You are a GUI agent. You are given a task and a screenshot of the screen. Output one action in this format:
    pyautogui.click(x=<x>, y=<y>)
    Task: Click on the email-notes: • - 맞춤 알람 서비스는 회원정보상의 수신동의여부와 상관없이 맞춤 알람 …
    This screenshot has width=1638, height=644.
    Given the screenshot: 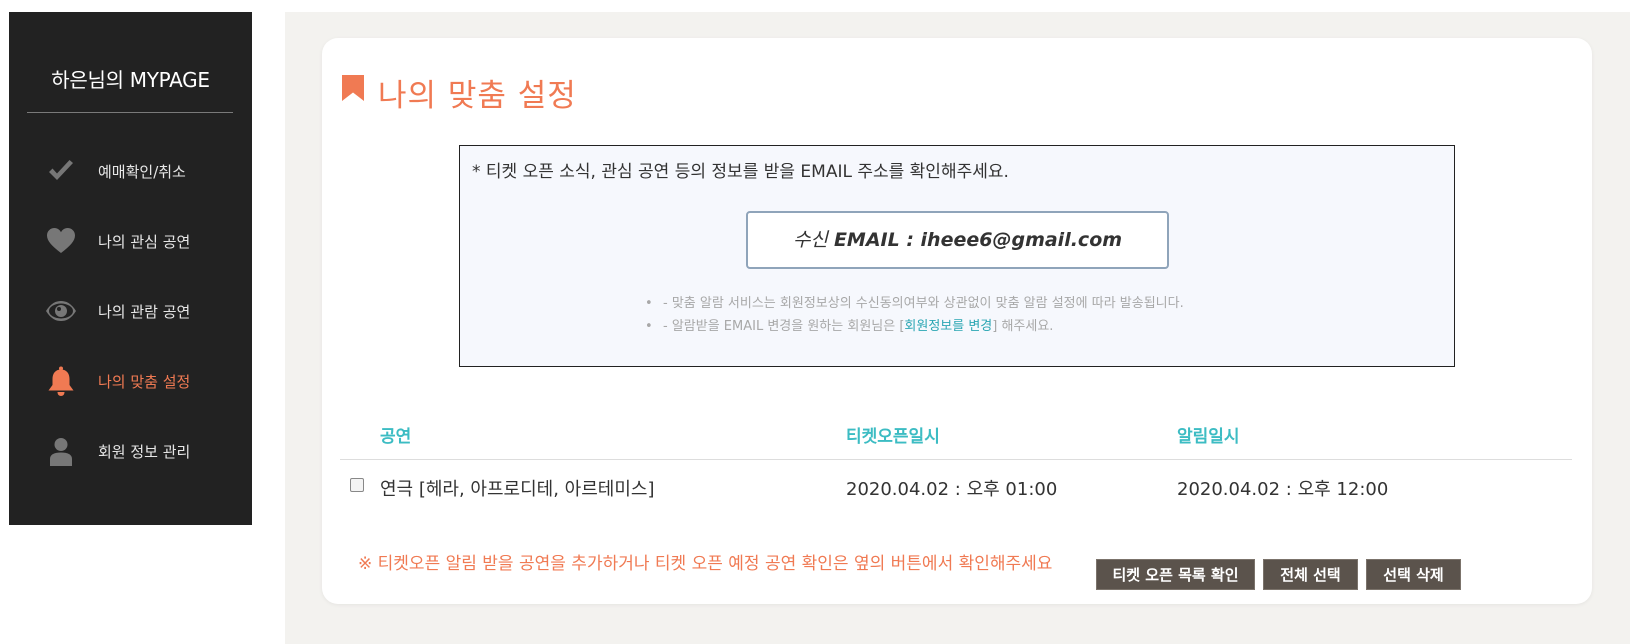 What is the action you would take?
    pyautogui.click(x=914, y=315)
    